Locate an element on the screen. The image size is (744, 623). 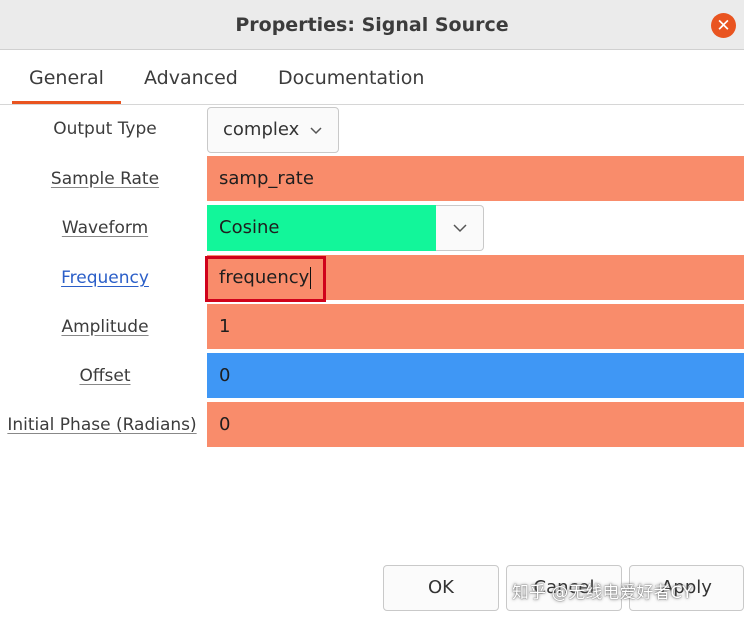
ok-button: OK is located at coordinates (441, 588).